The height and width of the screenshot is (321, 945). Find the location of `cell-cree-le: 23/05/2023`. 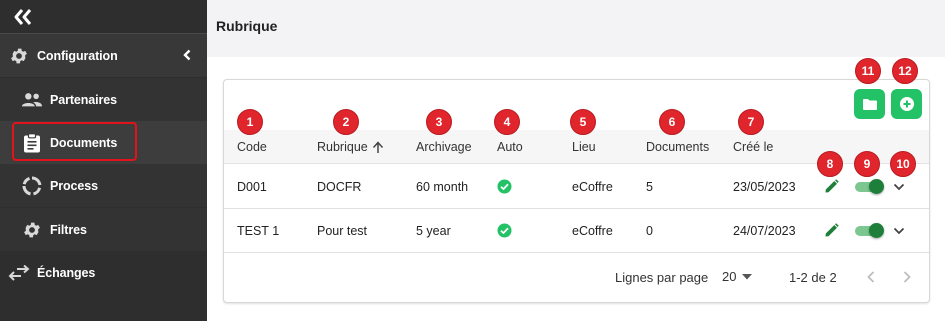

cell-cree-le: 23/05/2023 is located at coordinates (764, 187).